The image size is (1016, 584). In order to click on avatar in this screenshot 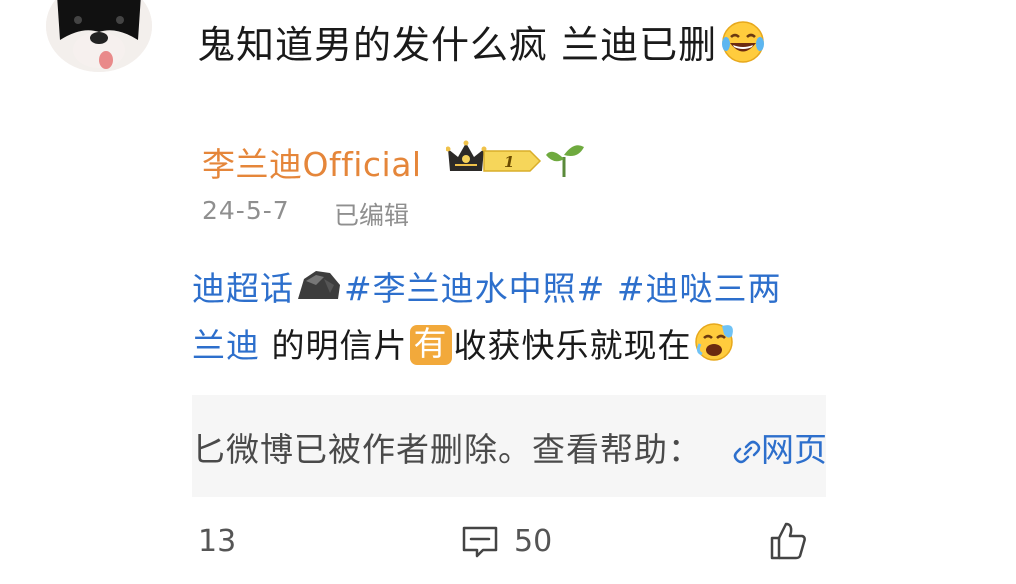, I will do `click(99, 36)`.